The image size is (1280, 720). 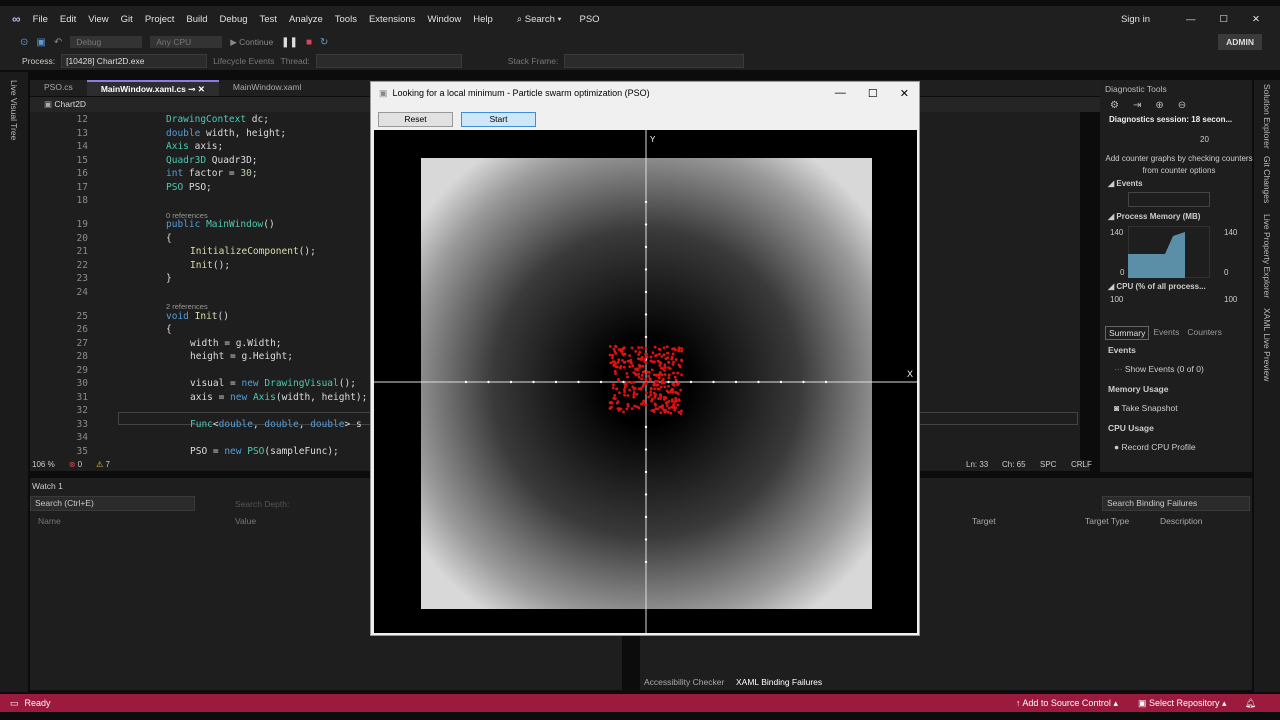 I want to click on zoom-in-icon: ⊕, so click(x=1159, y=105).